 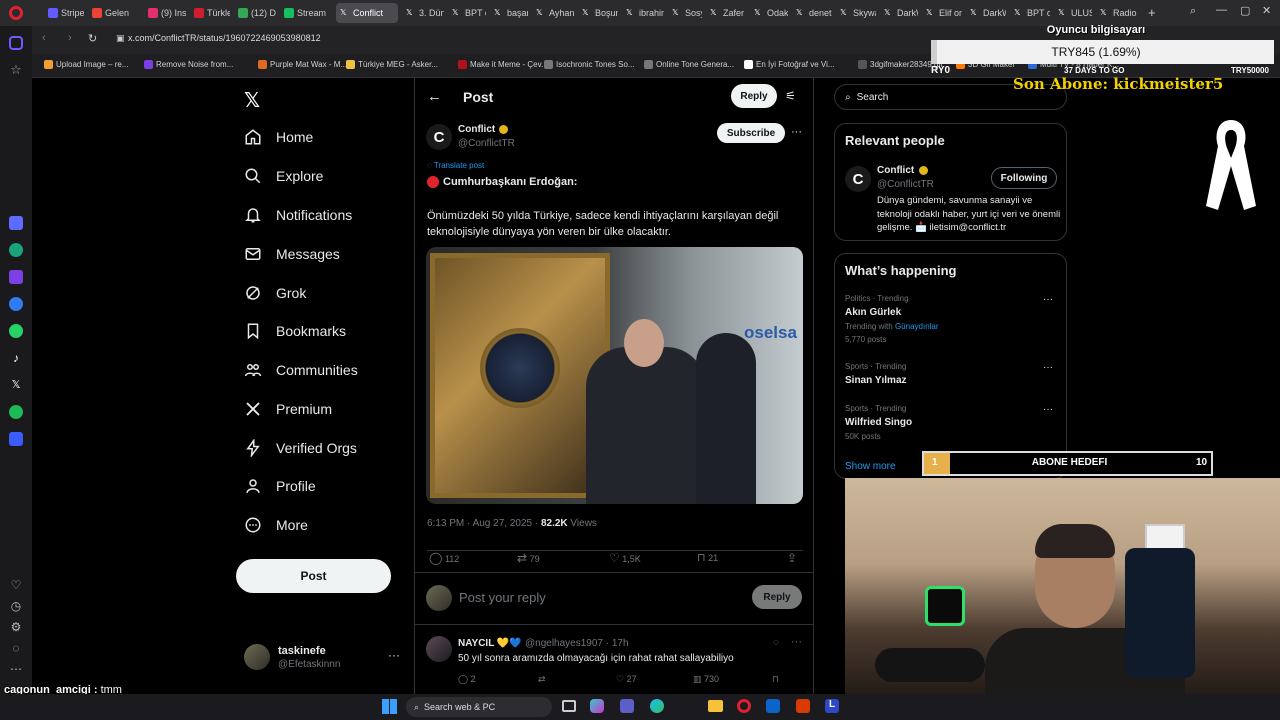 I want to click on nav-item-grok: Grok, so click(x=275, y=293).